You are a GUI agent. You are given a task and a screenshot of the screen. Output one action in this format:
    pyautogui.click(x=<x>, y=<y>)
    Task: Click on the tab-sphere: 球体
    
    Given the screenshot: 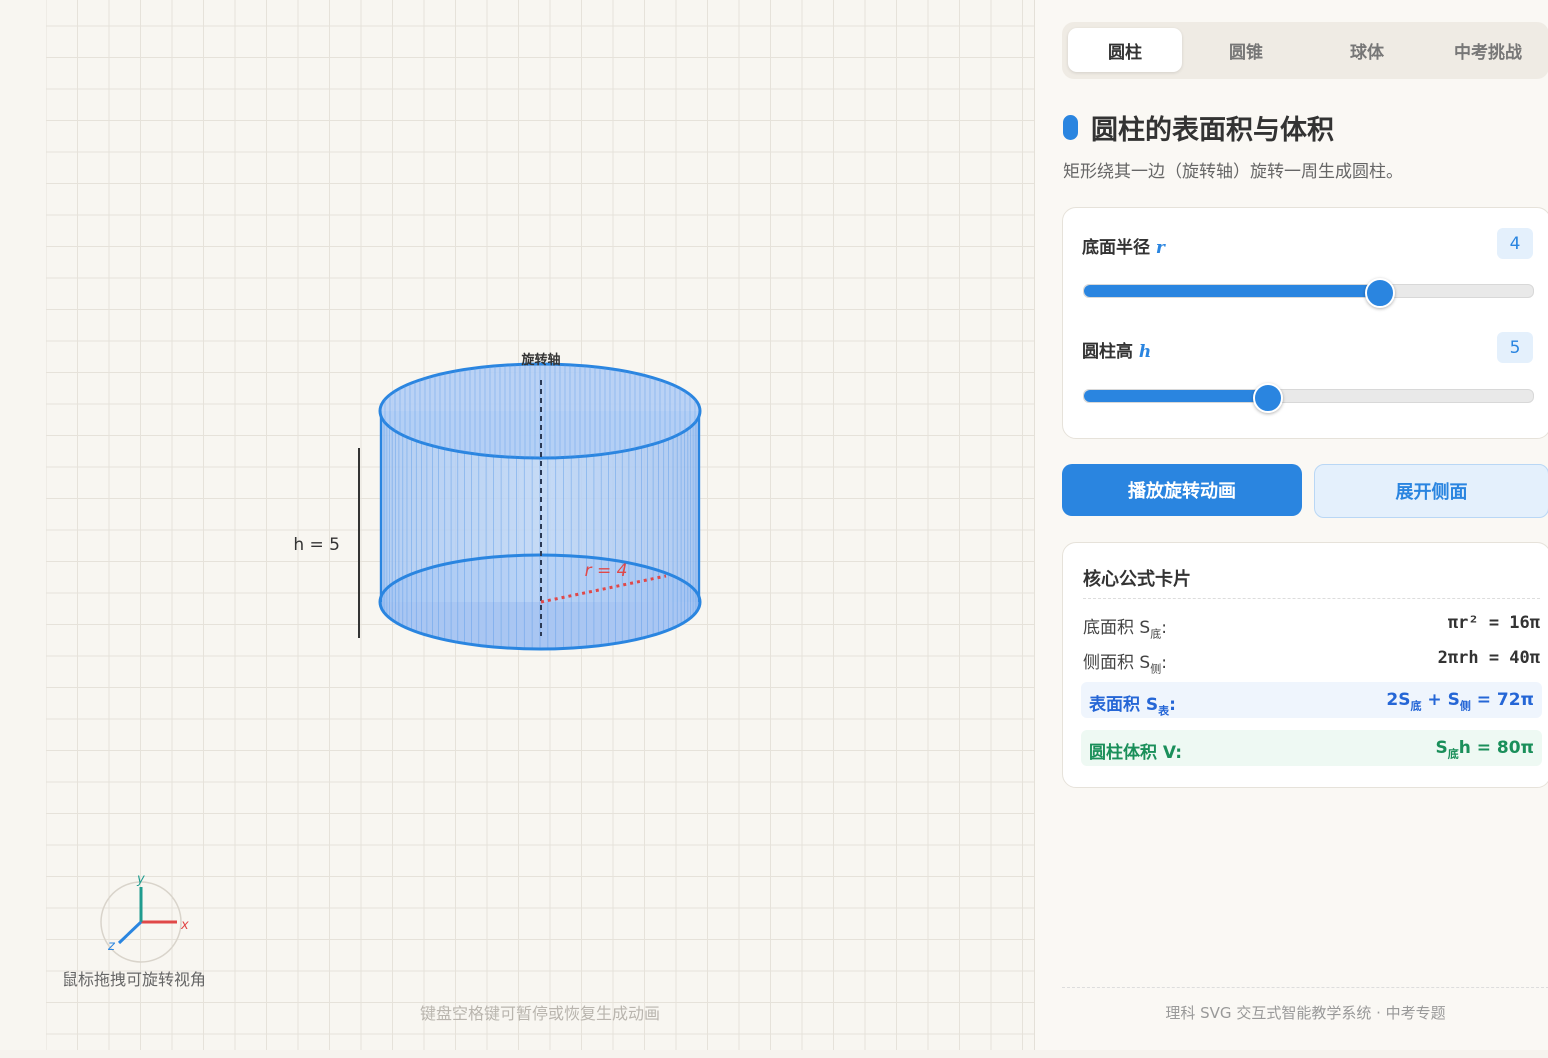 What is the action you would take?
    pyautogui.click(x=1367, y=50)
    